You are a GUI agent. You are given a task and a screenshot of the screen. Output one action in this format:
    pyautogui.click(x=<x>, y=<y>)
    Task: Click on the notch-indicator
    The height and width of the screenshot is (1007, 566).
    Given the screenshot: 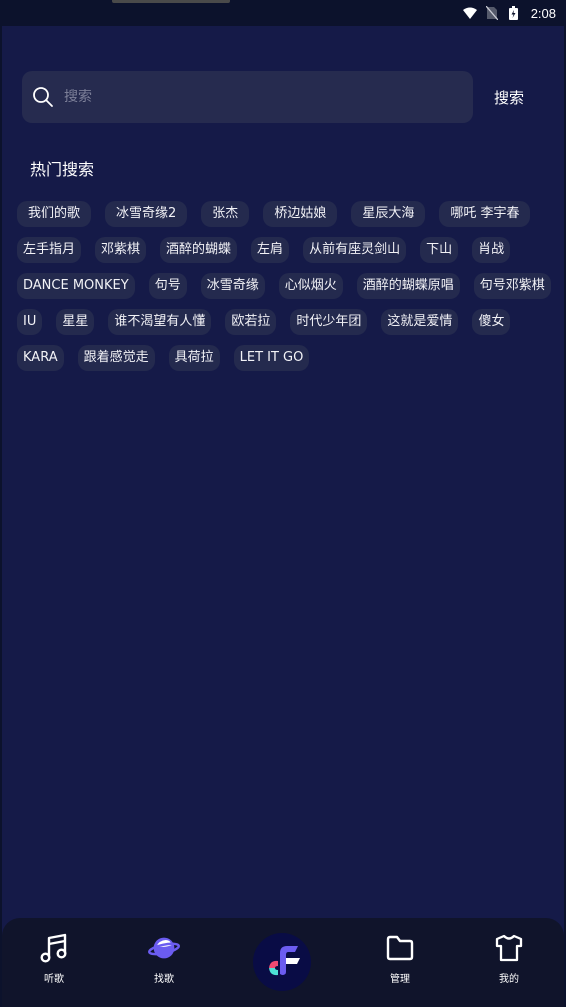 What is the action you would take?
    pyautogui.click(x=171, y=1)
    